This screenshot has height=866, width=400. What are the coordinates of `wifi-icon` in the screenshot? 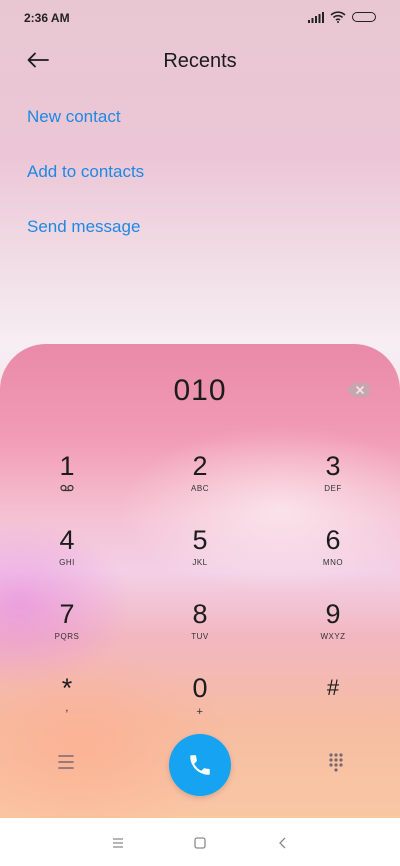 It's located at (338, 17).